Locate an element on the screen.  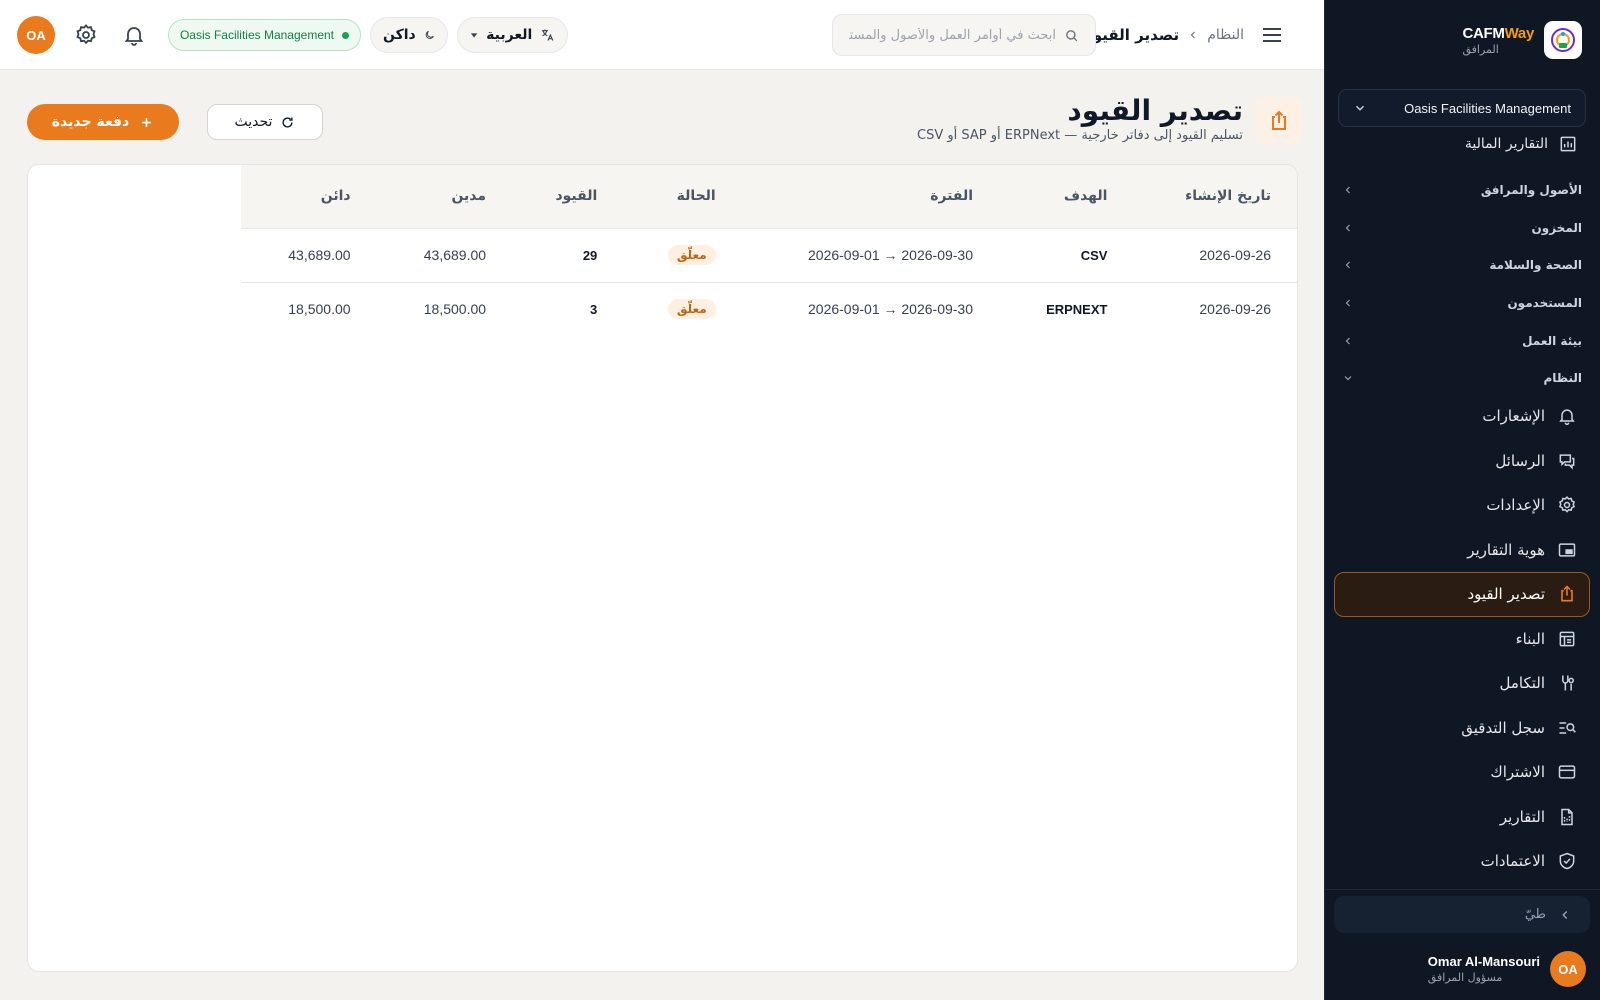
column-header-created: تاريخ الإنشاء is located at coordinates (1215, 197).